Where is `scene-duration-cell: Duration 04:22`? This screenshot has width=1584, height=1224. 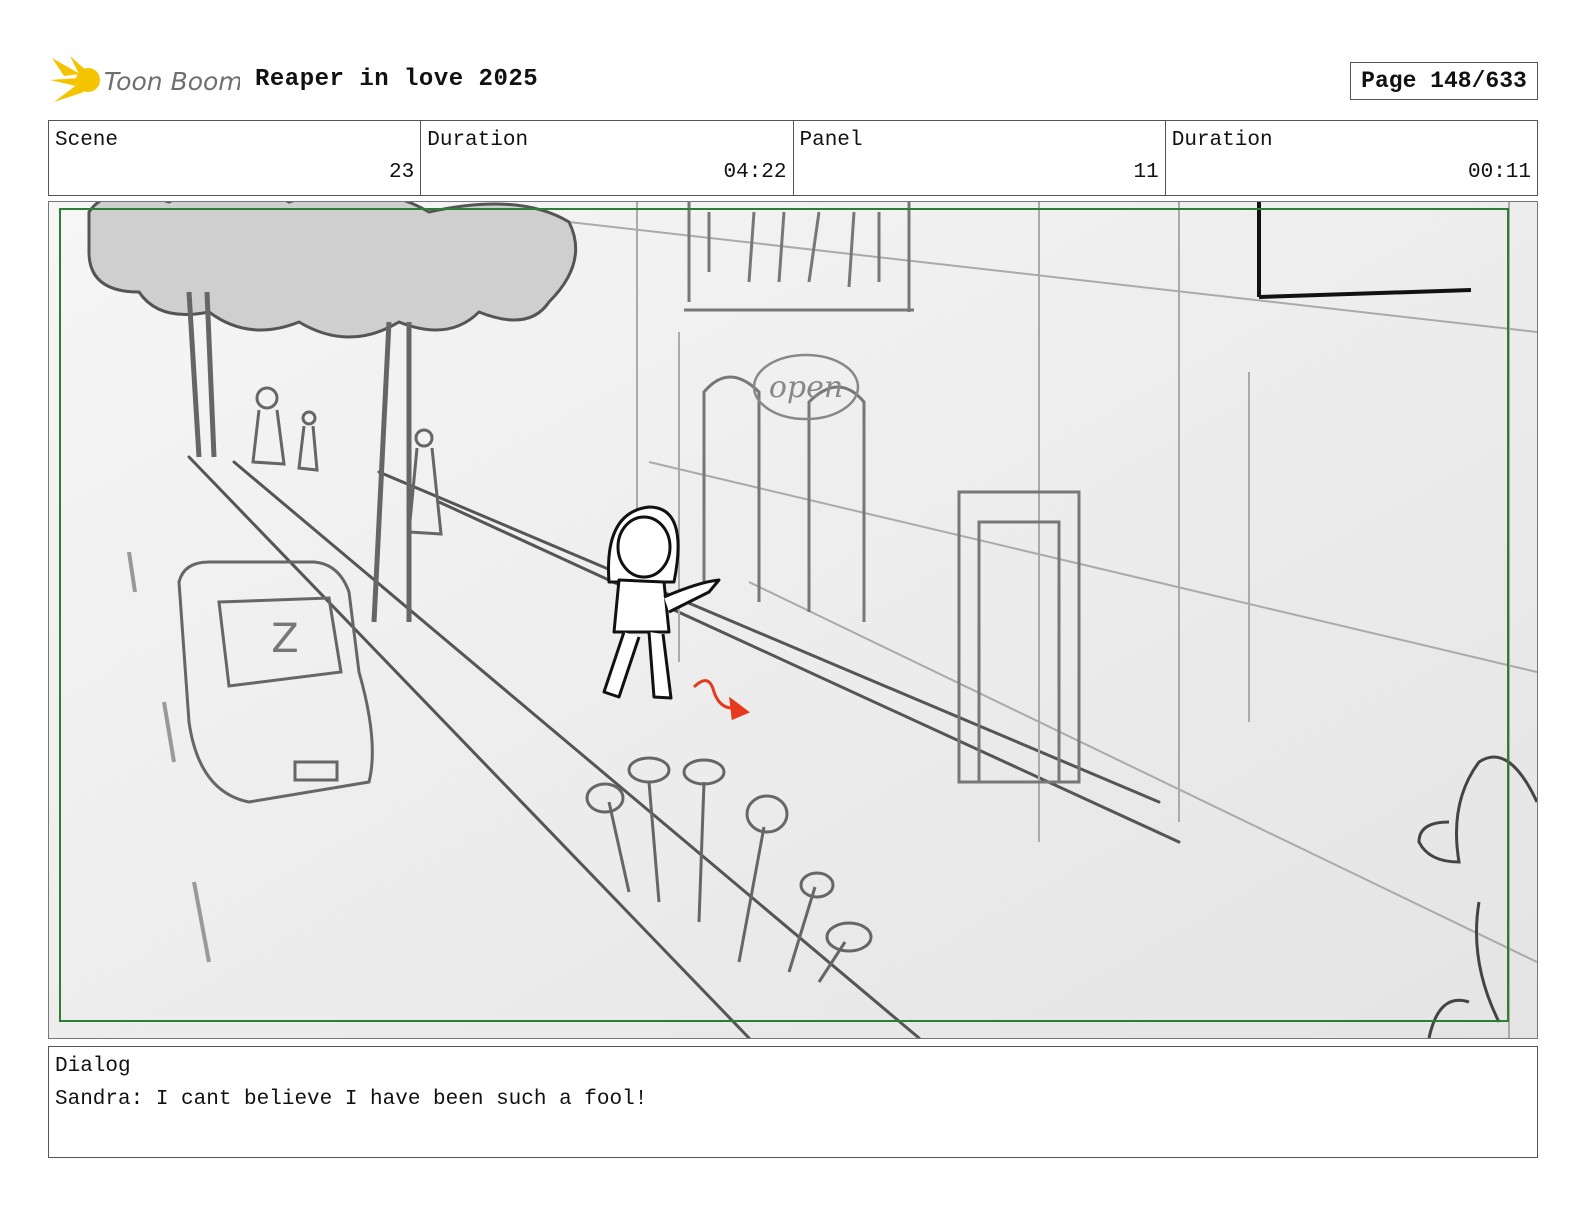 scene-duration-cell: Duration 04:22 is located at coordinates (607, 158).